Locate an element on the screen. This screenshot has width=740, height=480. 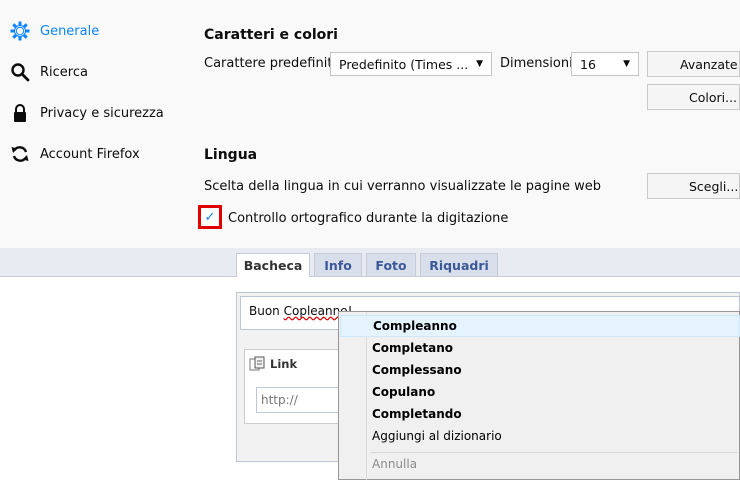
tab-bacheca: Bacheca is located at coordinates (273, 265).